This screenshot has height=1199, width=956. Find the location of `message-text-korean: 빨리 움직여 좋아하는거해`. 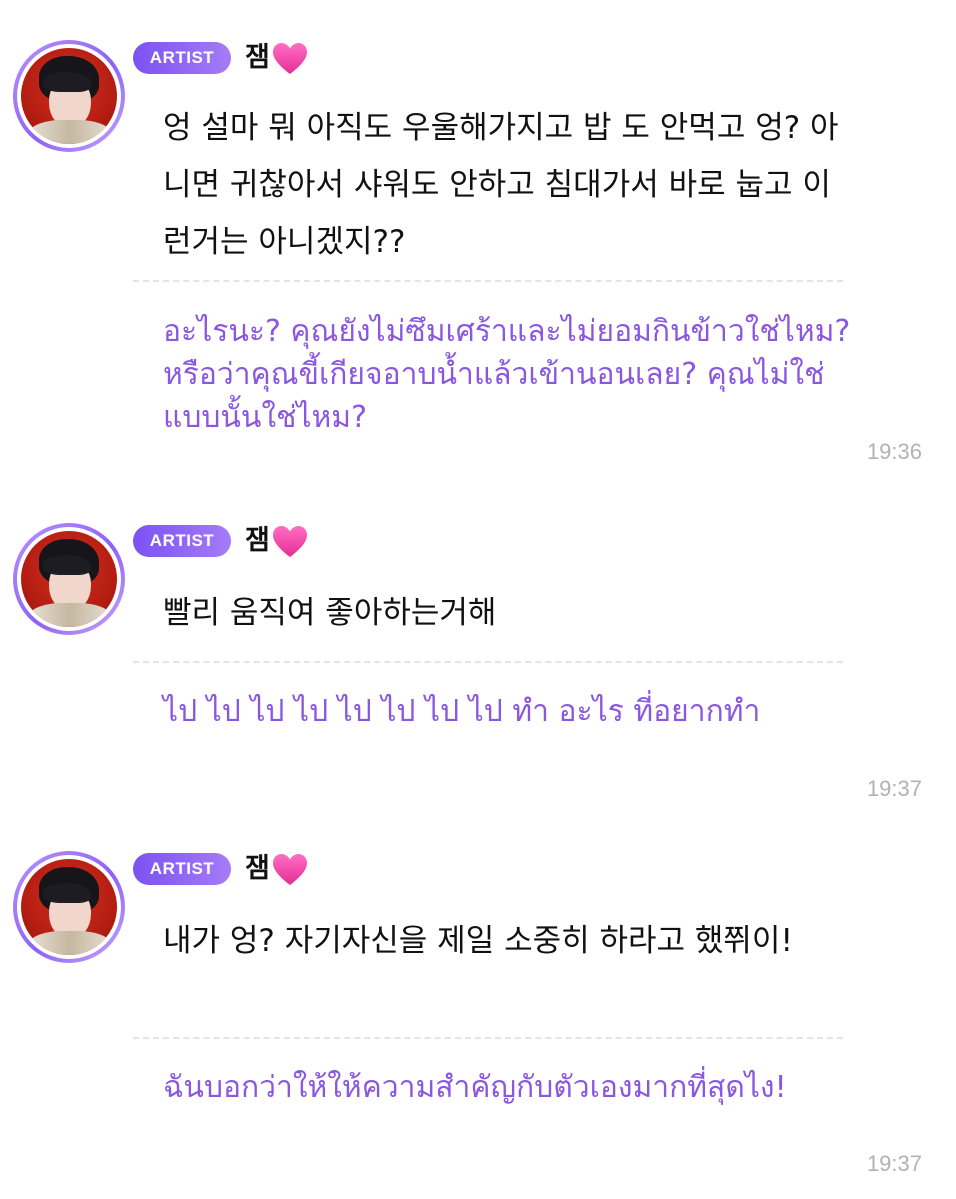

message-text-korean: 빨리 움직여 좋아하는거해 is located at coordinates (330, 613).